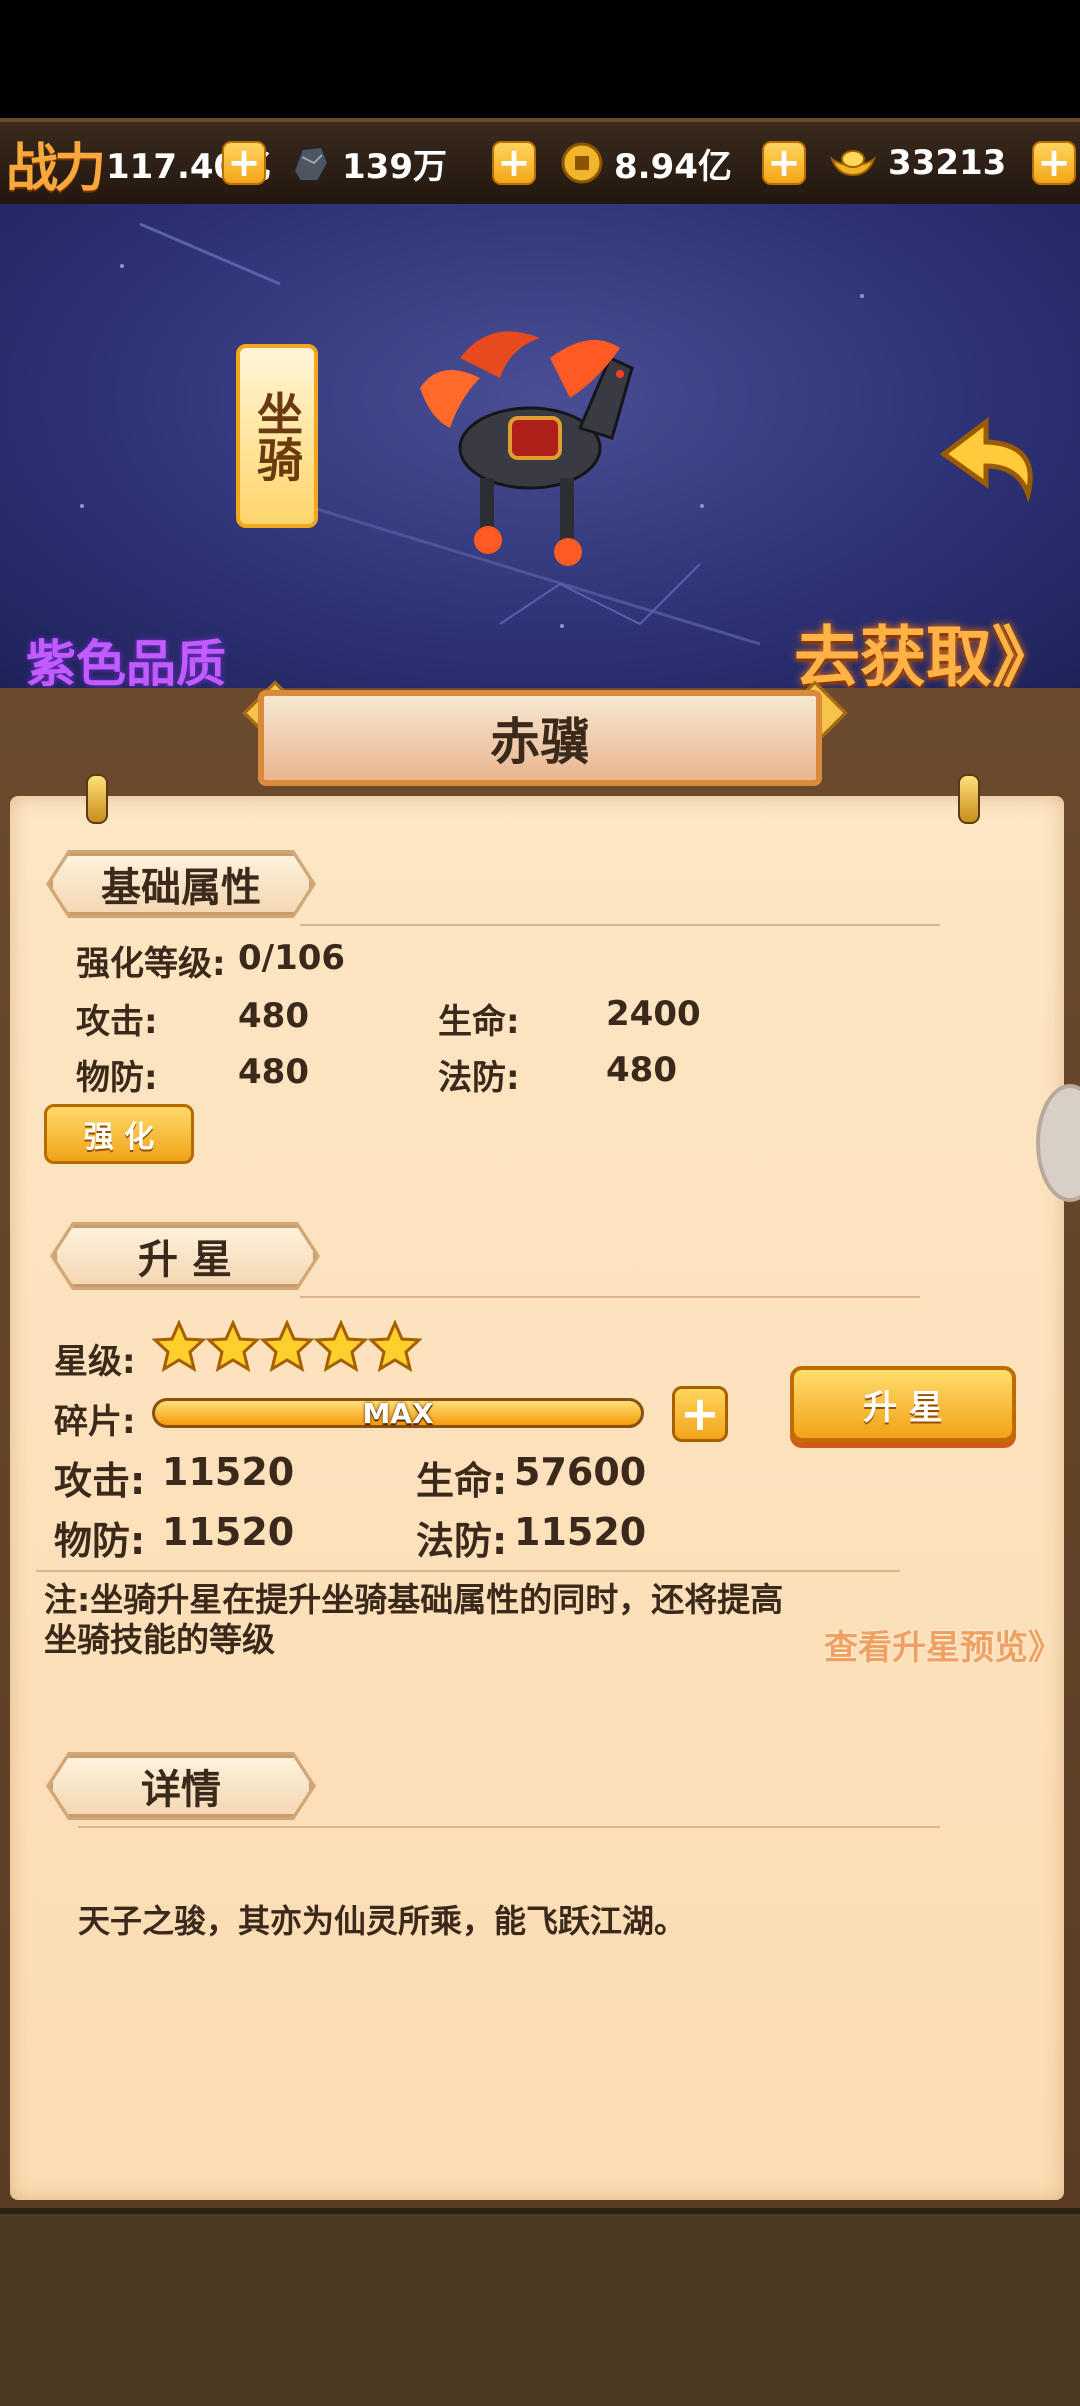 This screenshot has width=1080, height=2406. Describe the element at coordinates (181, 1786) in the screenshot. I see `details-header: 详情` at that location.